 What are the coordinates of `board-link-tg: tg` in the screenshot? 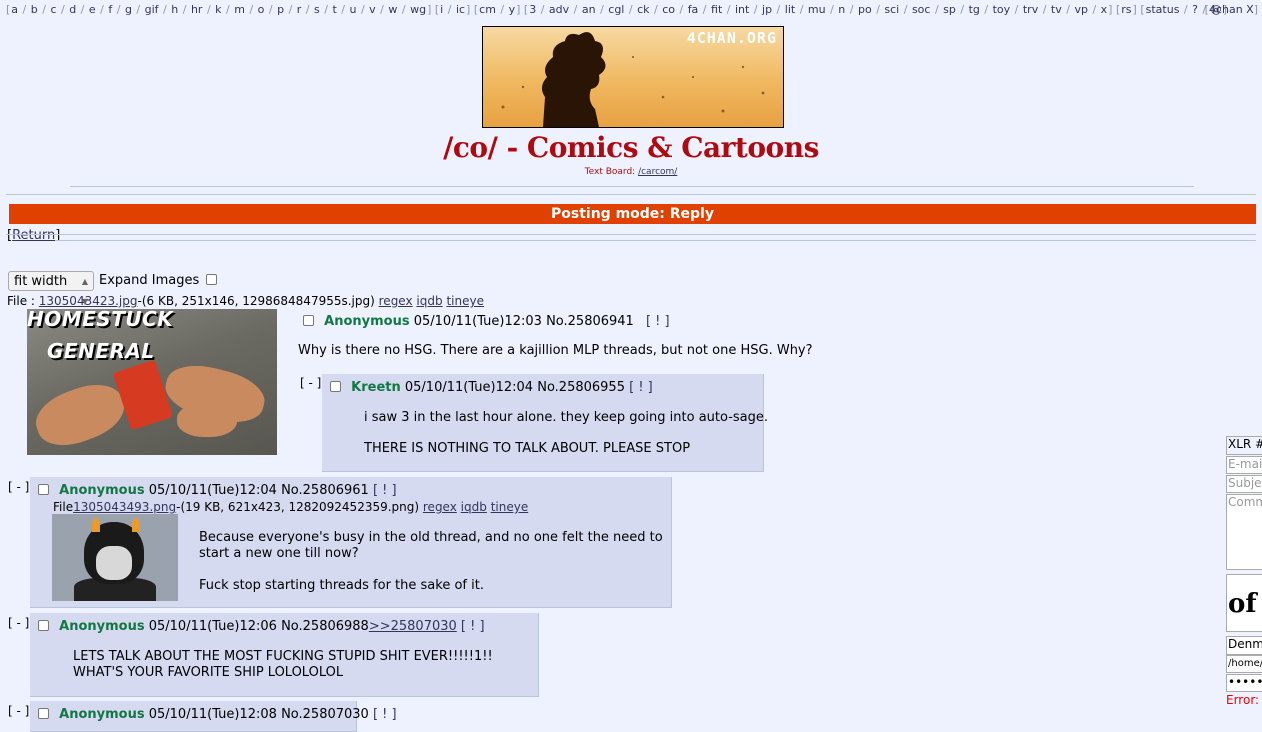 It's located at (974, 9).